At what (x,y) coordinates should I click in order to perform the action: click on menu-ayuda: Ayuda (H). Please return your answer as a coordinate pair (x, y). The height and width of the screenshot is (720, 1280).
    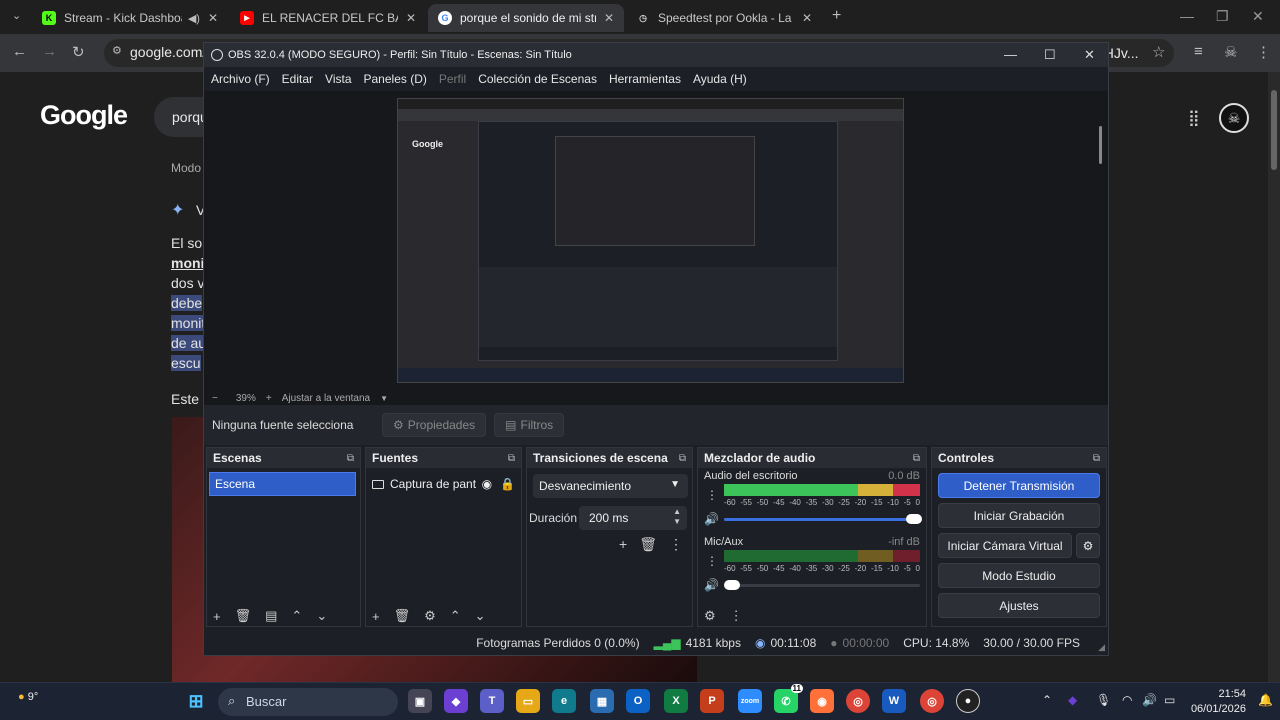
    Looking at the image, I should click on (720, 79).